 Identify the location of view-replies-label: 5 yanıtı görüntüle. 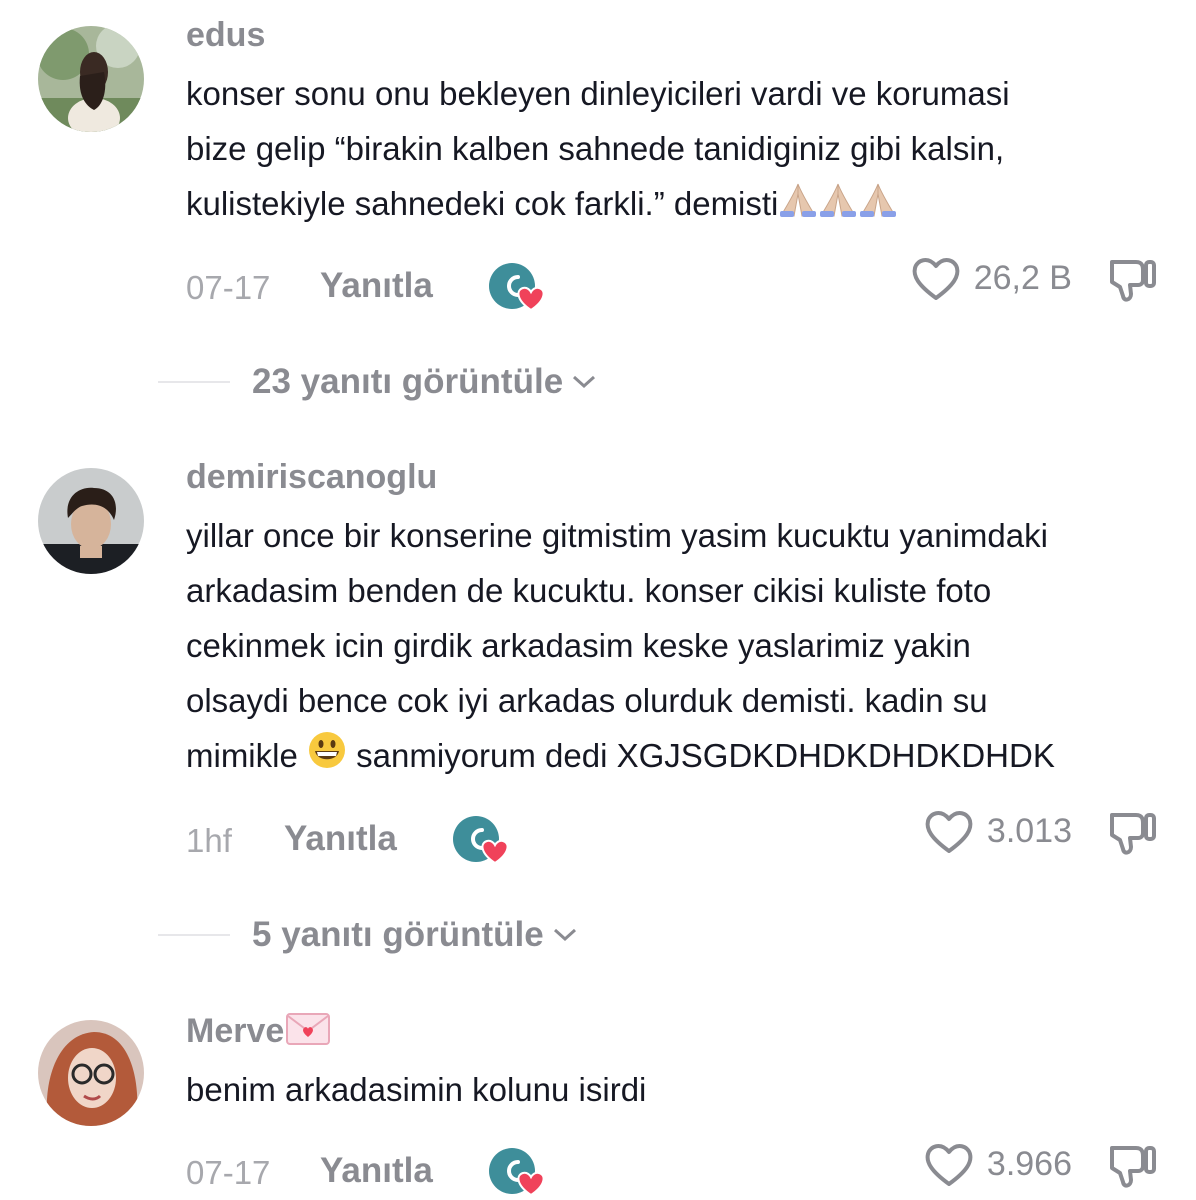
(398, 934).